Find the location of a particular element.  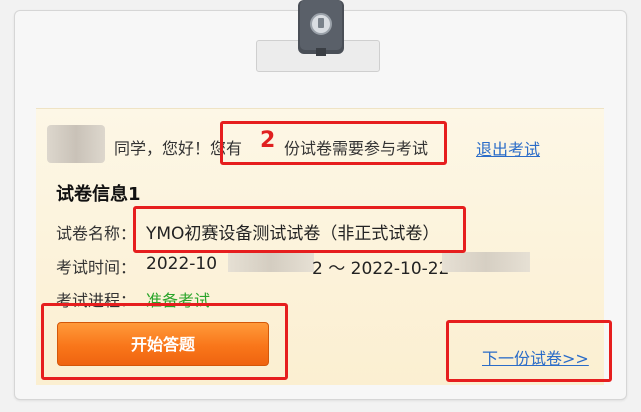

exam-time-label: 考试时间： is located at coordinates (96, 267).